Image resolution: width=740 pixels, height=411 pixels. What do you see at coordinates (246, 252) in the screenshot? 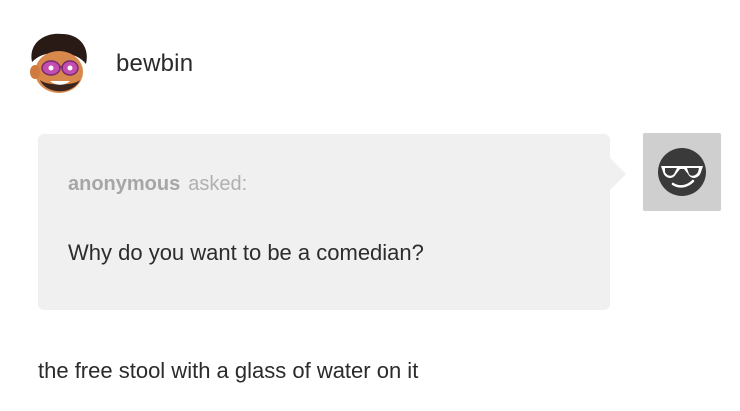
I see `question-text: Why do you want to be a comedian?` at bounding box center [246, 252].